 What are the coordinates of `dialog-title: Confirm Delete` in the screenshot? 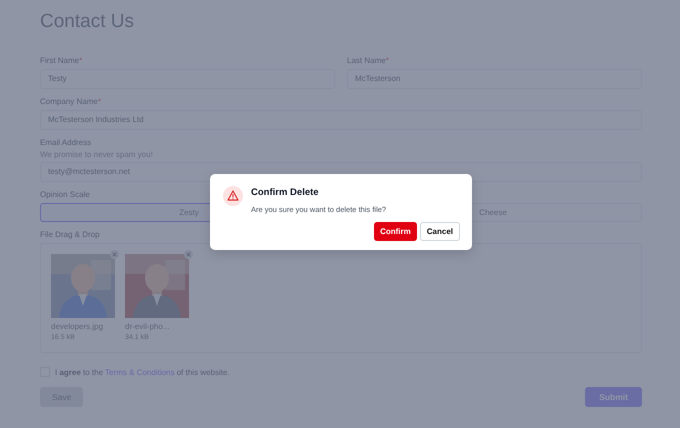 It's located at (285, 192).